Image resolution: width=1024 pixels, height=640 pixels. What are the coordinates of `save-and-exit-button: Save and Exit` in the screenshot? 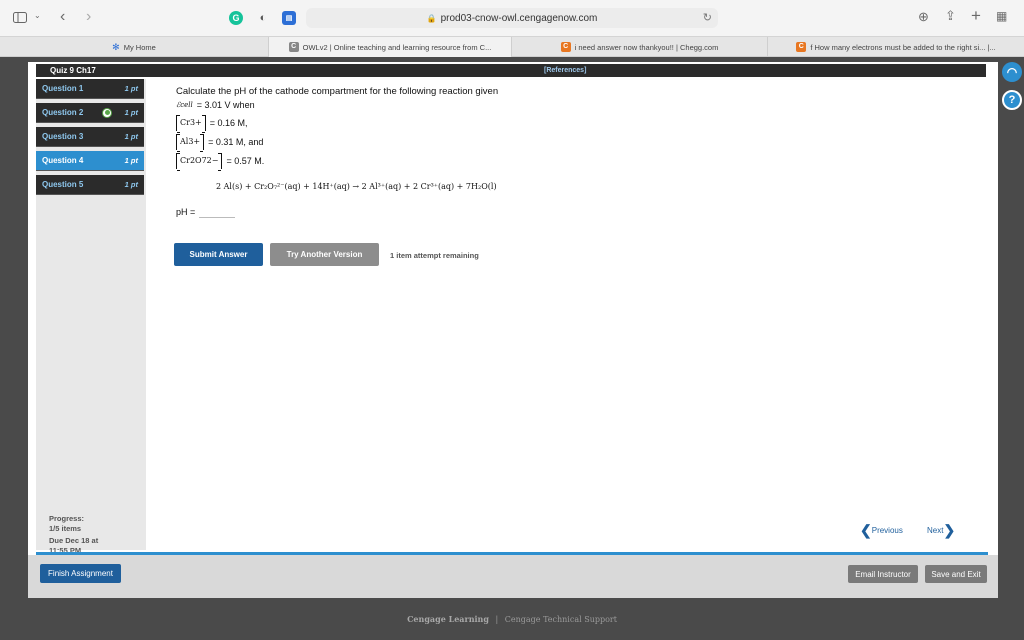 It's located at (956, 574).